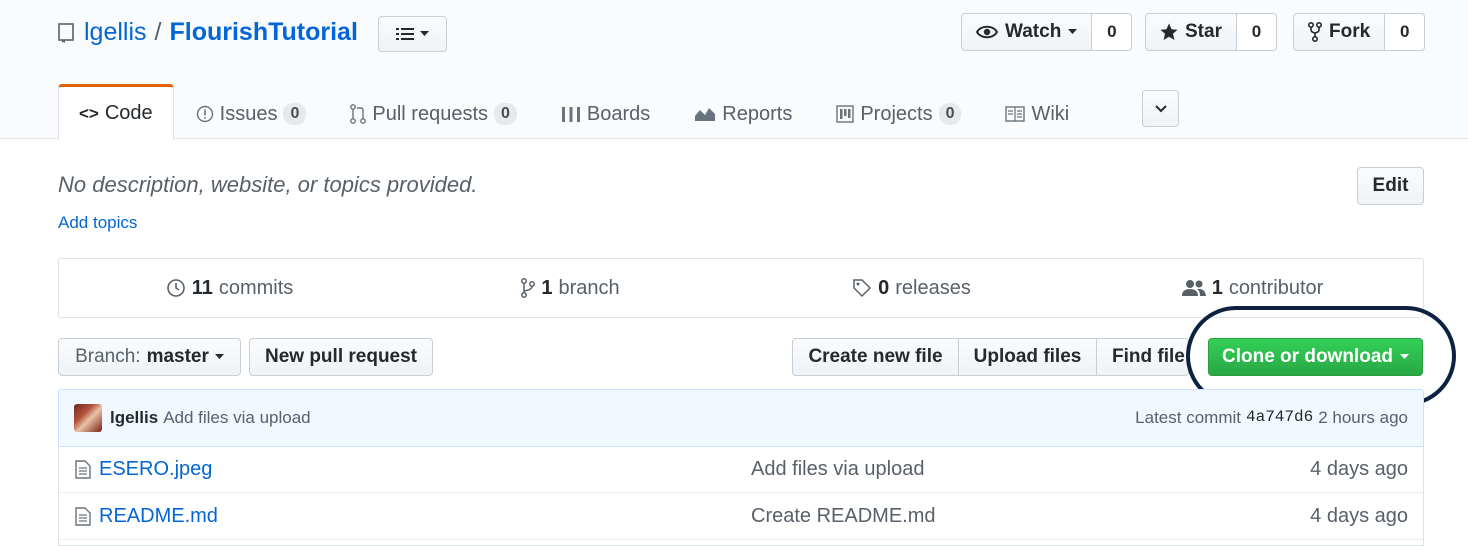 This screenshot has width=1468, height=546. Describe the element at coordinates (295, 114) in the screenshot. I see `issues-counter: 0` at that location.